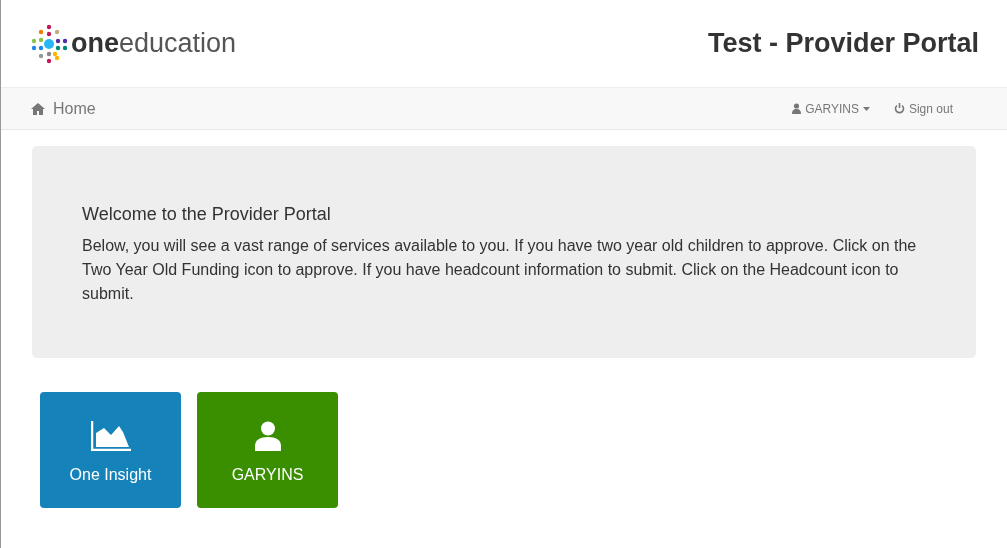 The image size is (1007, 548). Describe the element at coordinates (110, 435) in the screenshot. I see `area-chart-icon` at that location.